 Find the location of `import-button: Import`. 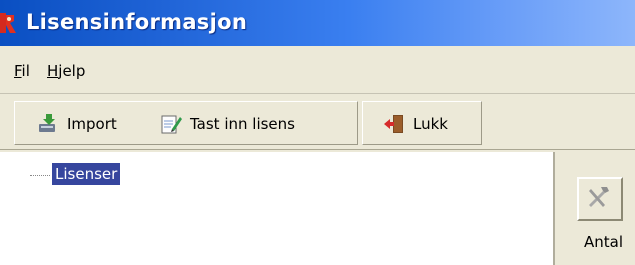

import-button: Import is located at coordinates (77, 124).